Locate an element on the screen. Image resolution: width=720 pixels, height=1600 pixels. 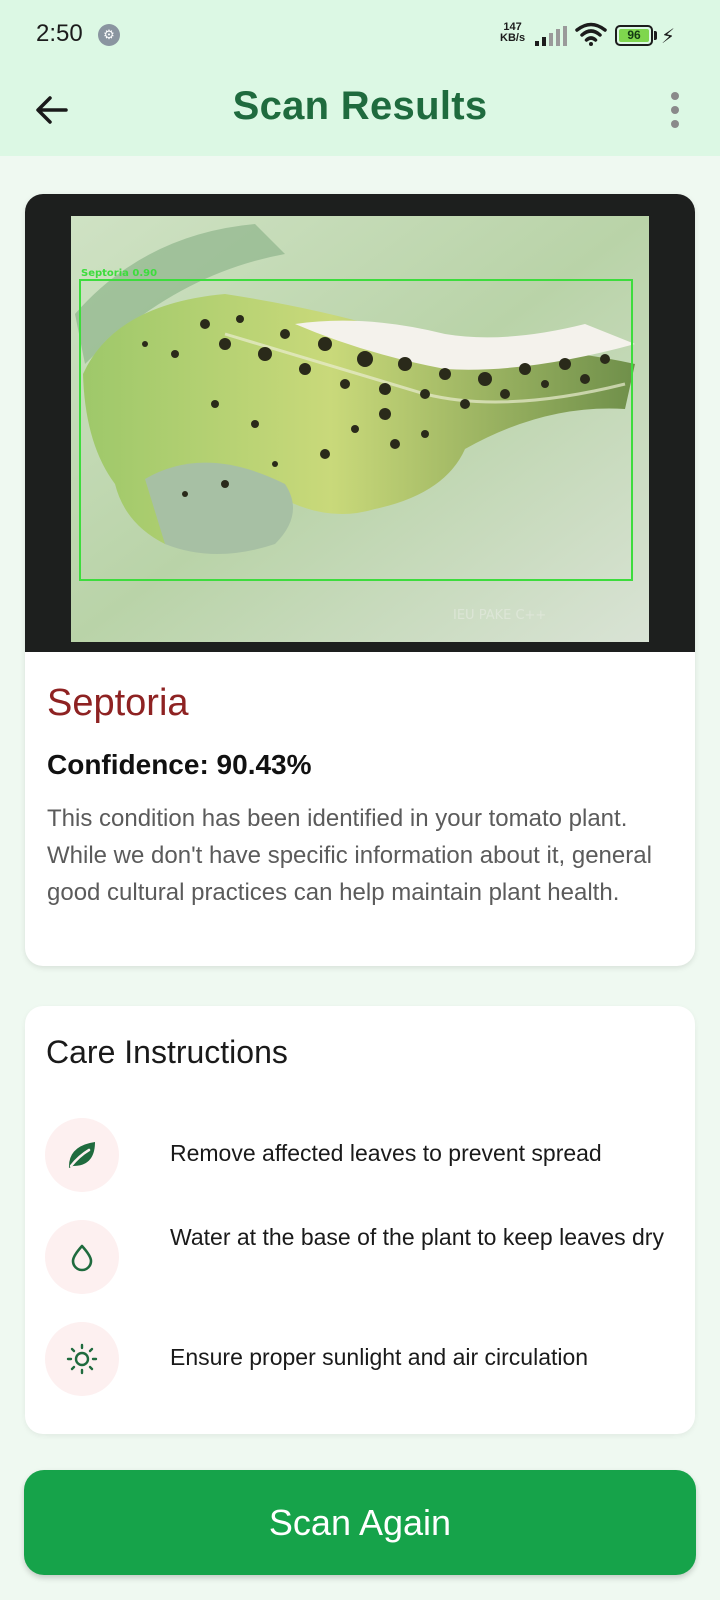
battery-cap is located at coordinates (655, 35).